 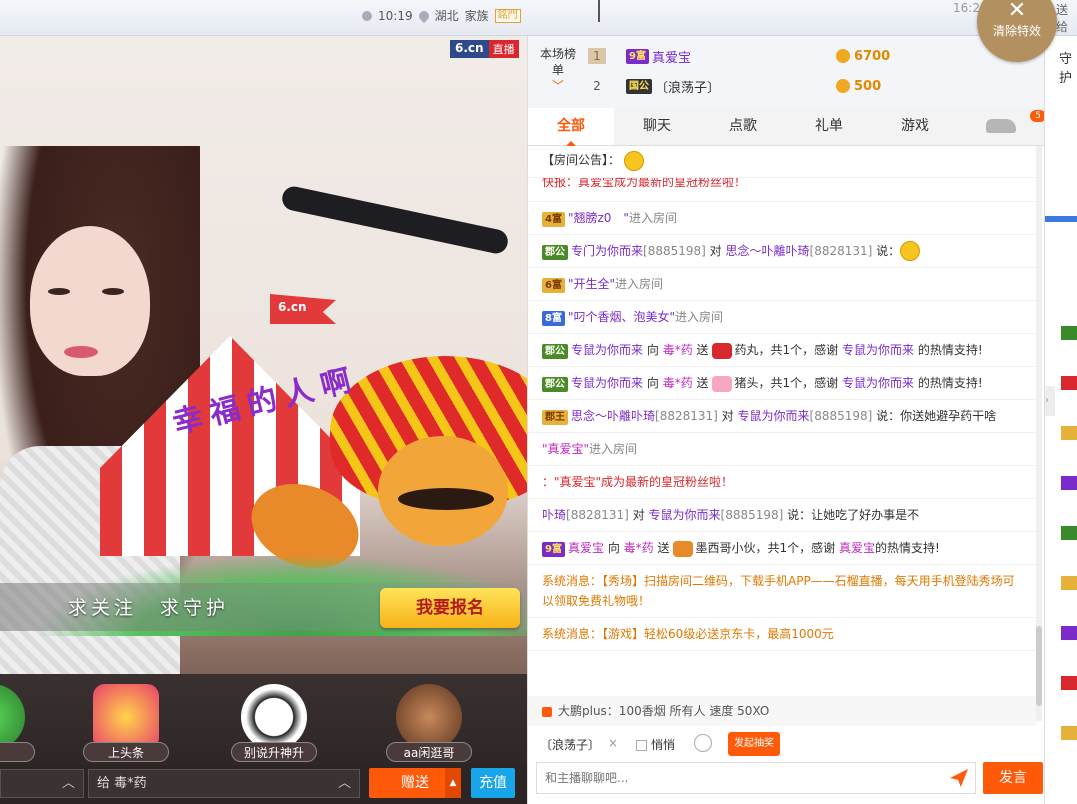 I want to click on rank-user: 真爱宝, so click(x=671, y=58).